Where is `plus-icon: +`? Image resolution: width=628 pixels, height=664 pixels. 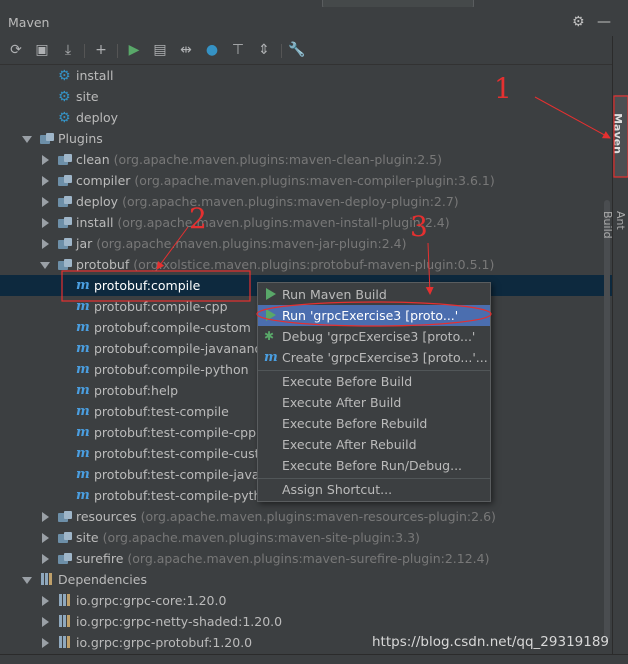
plus-icon: + is located at coordinates (101, 50).